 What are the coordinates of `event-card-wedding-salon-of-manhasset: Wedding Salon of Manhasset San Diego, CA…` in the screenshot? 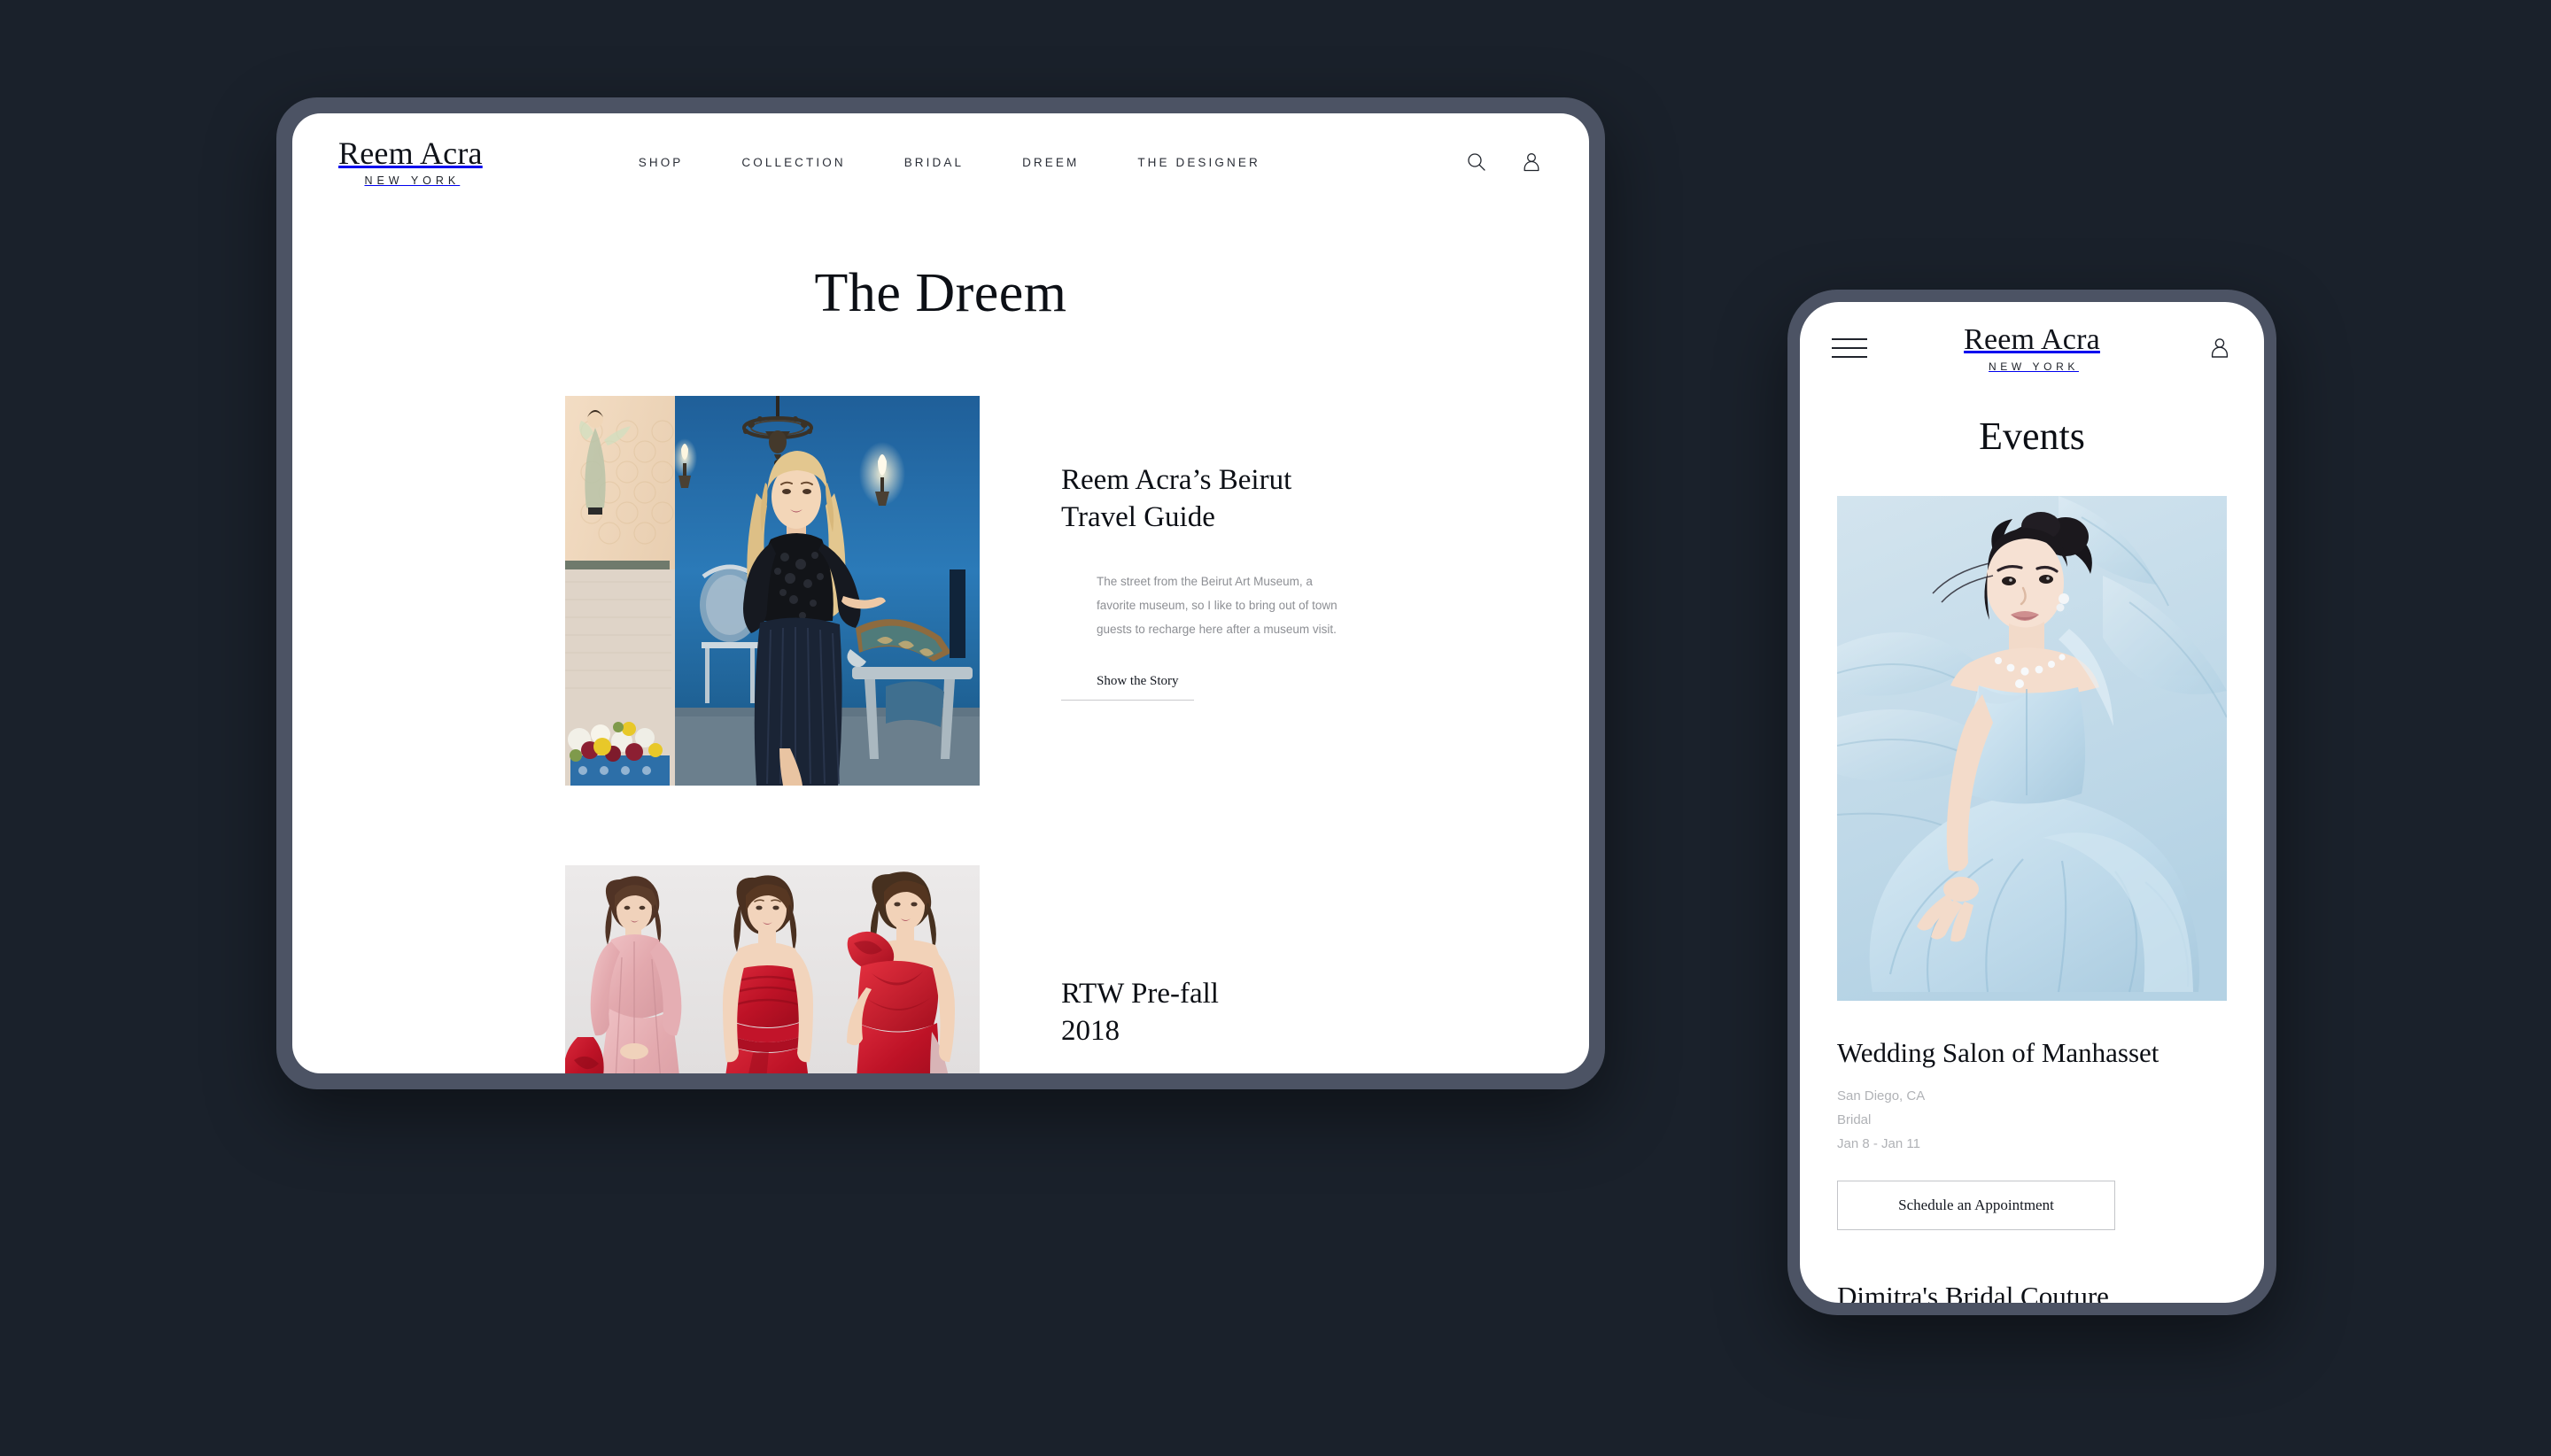 It's located at (2032, 1133).